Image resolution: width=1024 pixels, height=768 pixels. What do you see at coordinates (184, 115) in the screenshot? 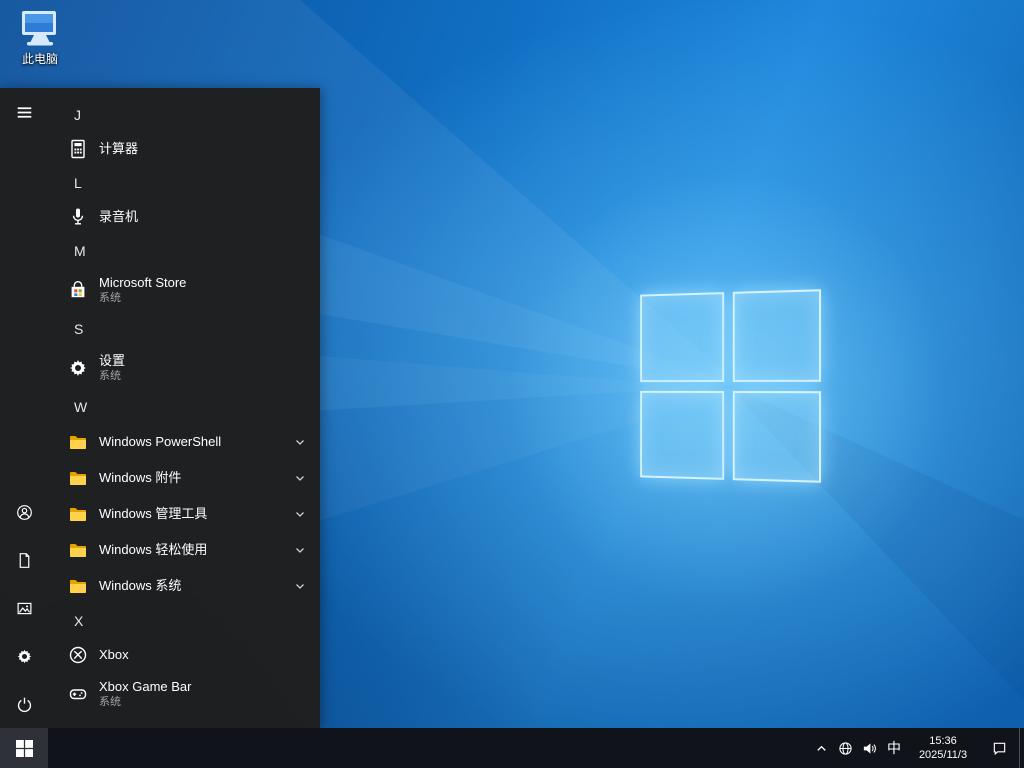
I see `app-section-letter: J` at bounding box center [184, 115].